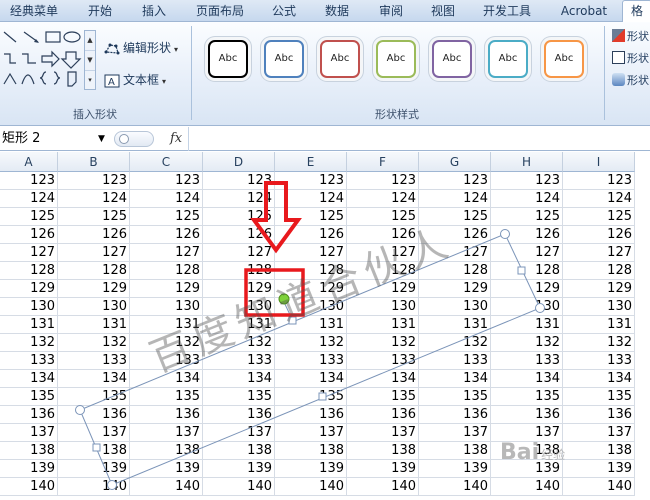  What do you see at coordinates (166, 271) in the screenshot?
I see `grid-cell: 128` at bounding box center [166, 271].